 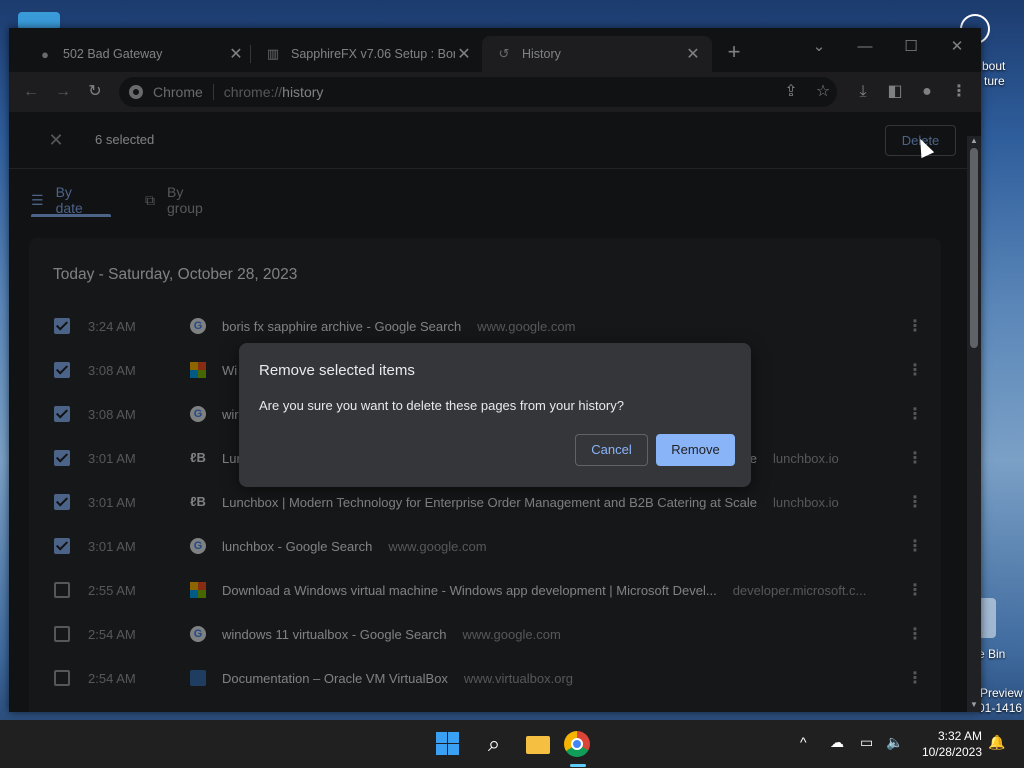 I want to click on clock-time: 3:32 AM, so click(x=959, y=736).